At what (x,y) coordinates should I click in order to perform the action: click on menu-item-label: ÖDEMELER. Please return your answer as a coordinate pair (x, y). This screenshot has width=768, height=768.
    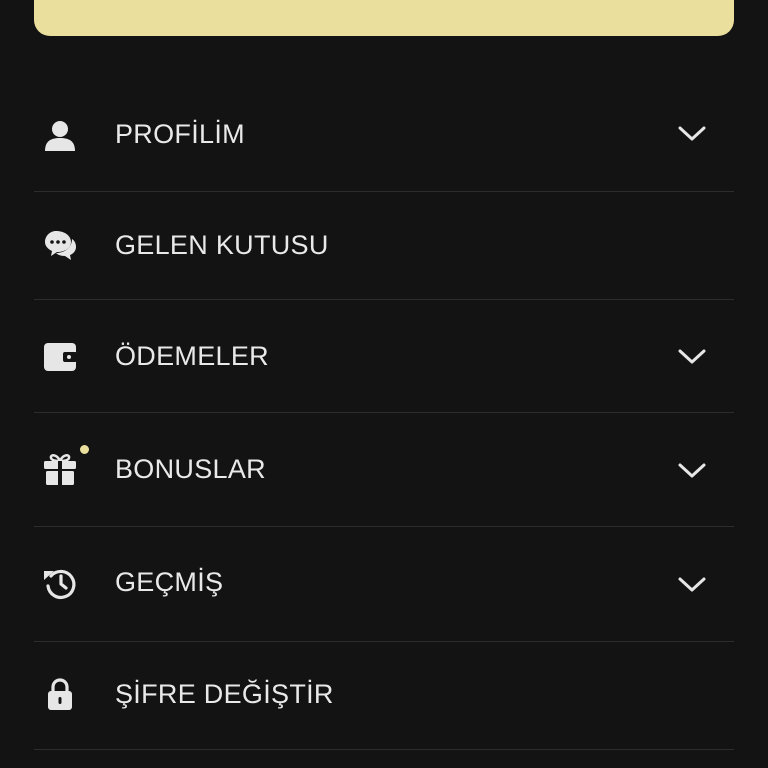
    Looking at the image, I should click on (192, 356).